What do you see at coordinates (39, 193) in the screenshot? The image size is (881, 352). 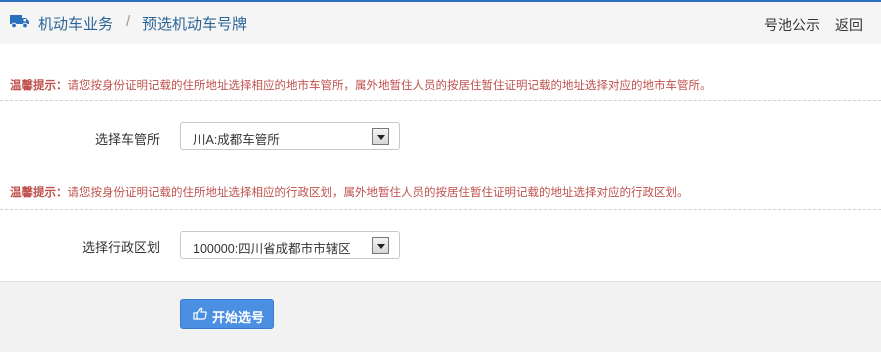 I see `district-tip-prefix: 温馨提示：` at bounding box center [39, 193].